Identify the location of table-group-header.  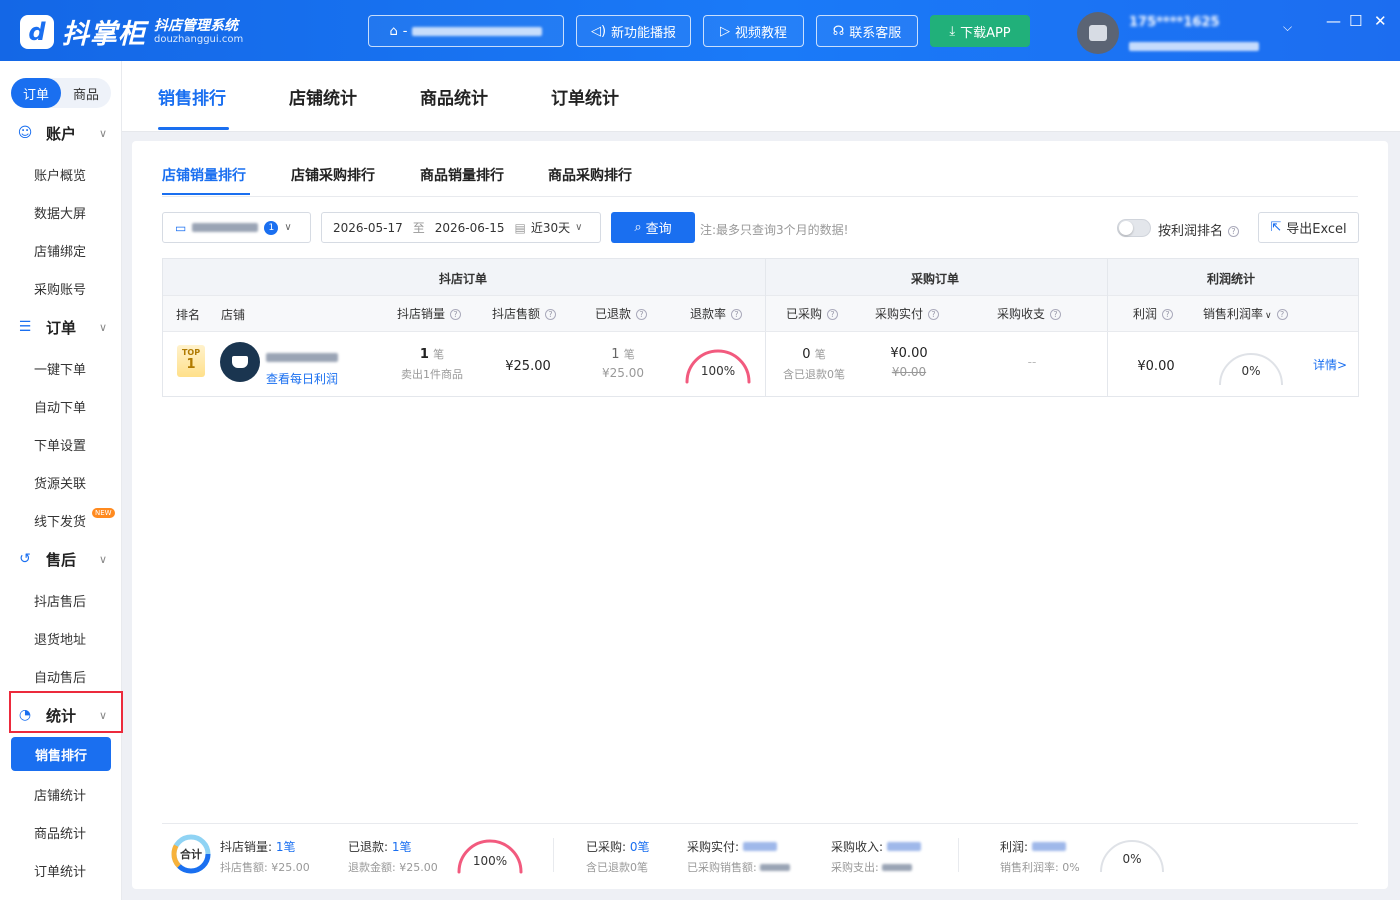
(760, 277).